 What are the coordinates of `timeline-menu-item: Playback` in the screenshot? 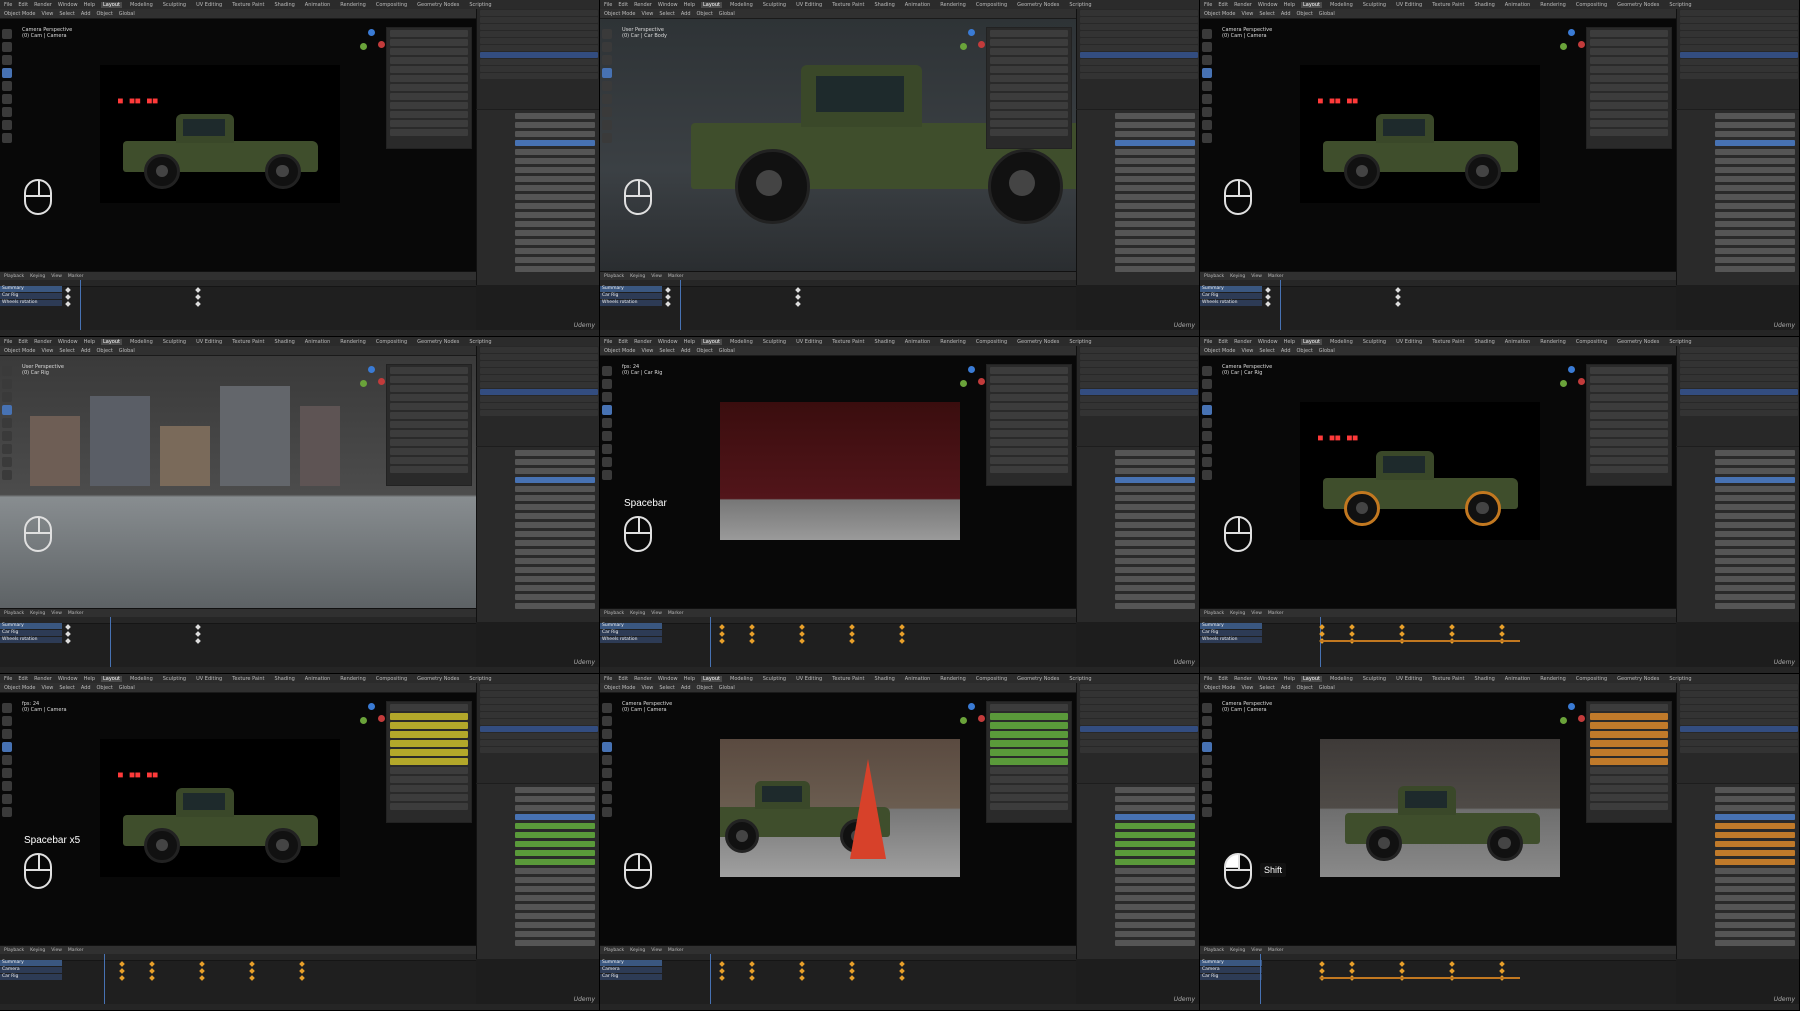 It's located at (1214, 276).